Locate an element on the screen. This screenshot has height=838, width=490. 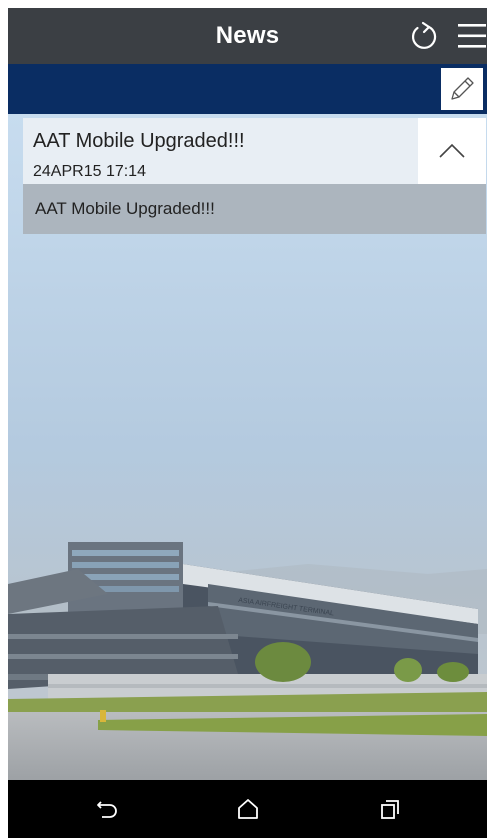
news-title: AAT Mobile Upgraded!!! is located at coordinates (139, 141).